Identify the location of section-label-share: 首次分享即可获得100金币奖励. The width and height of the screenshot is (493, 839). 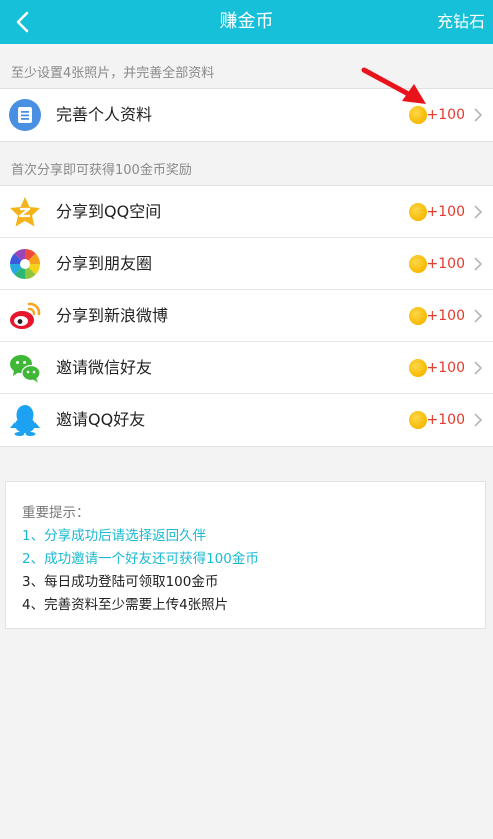
(101, 170).